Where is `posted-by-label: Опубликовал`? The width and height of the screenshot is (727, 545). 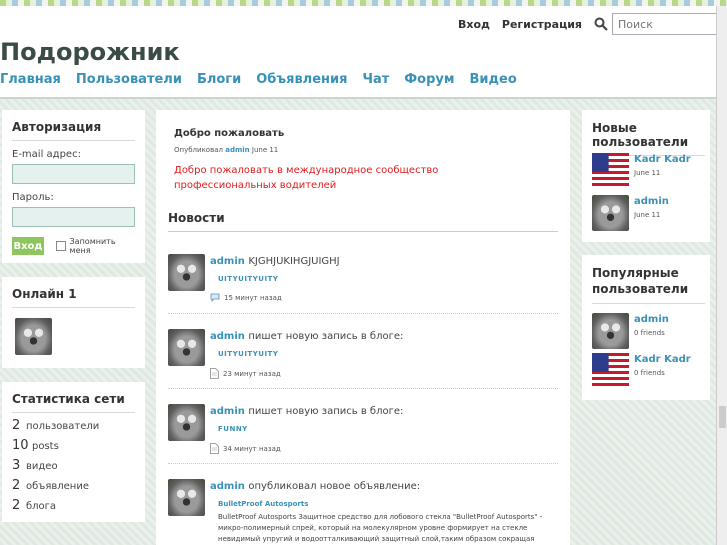
posted-by-label: Опубликовал is located at coordinates (198, 150).